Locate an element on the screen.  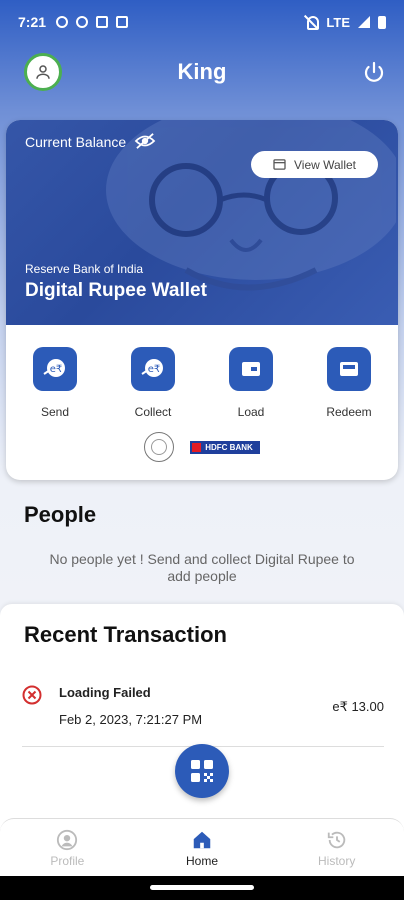
load-button: Load is located at coordinates (251, 375).